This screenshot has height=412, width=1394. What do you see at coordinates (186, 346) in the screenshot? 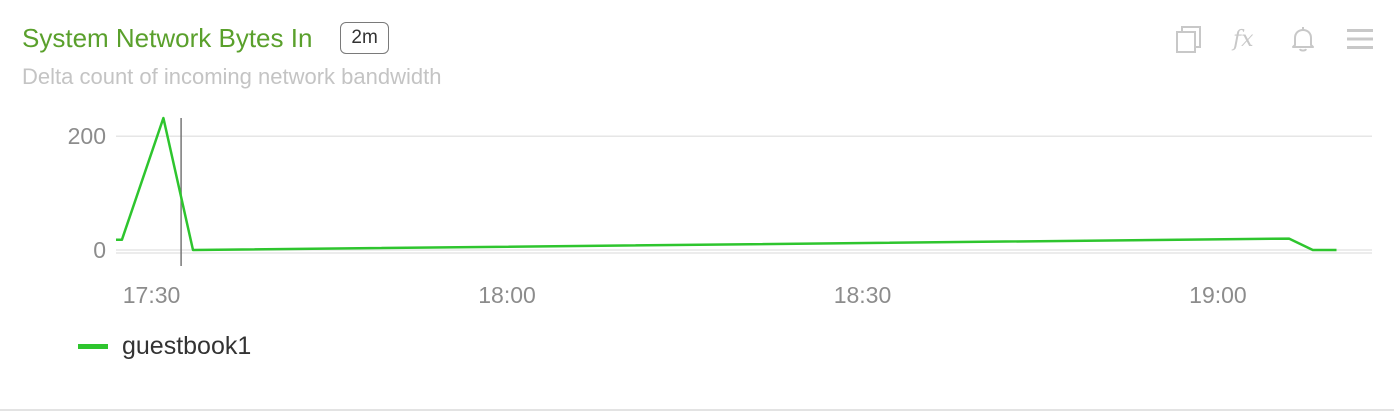
I see `legend-label-guestbook1: guestbook1` at bounding box center [186, 346].